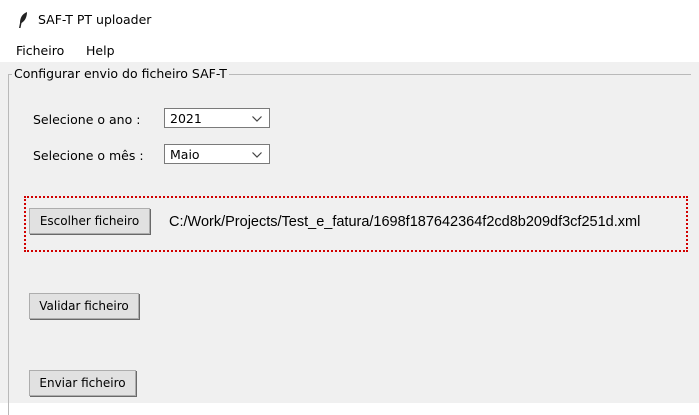 The height and width of the screenshot is (415, 699). I want to click on feather-icon, so click(23, 20).